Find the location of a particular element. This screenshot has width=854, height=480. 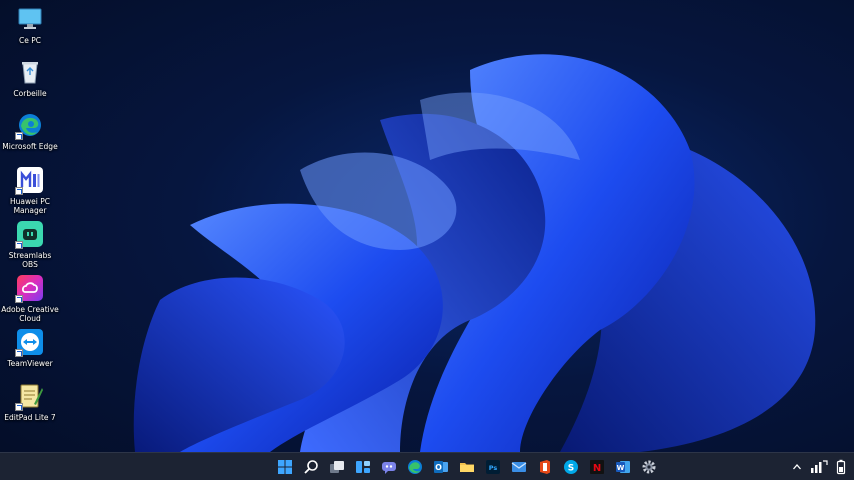

task-view-icon is located at coordinates (337, 467).